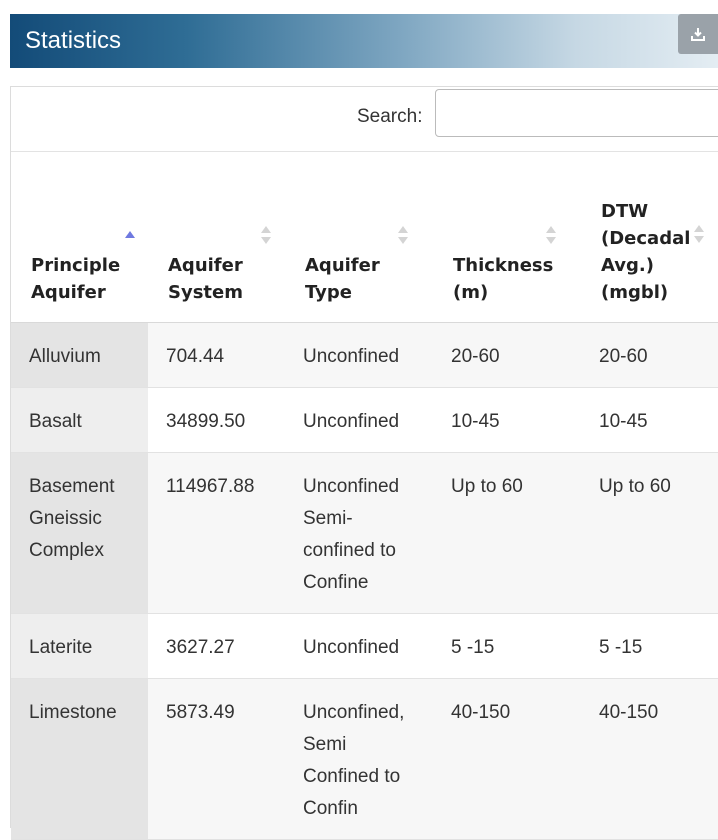 This screenshot has height=840, width=718. What do you see at coordinates (200, 647) in the screenshot?
I see `cell-text: 3627.27` at bounding box center [200, 647].